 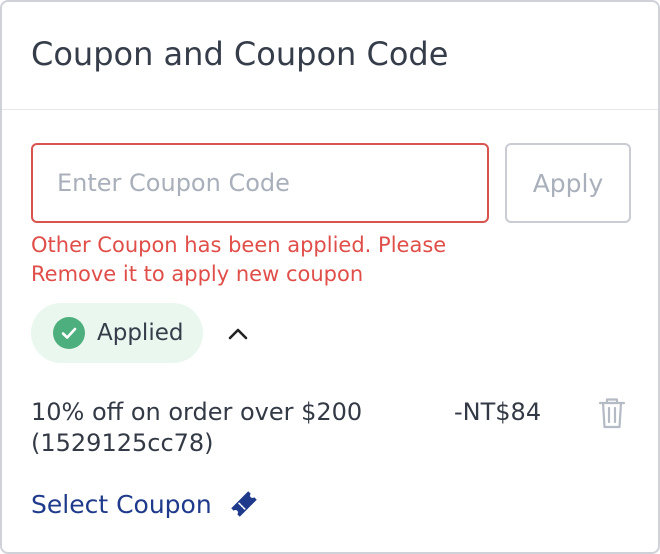 I want to click on ticket-icon, so click(x=244, y=504).